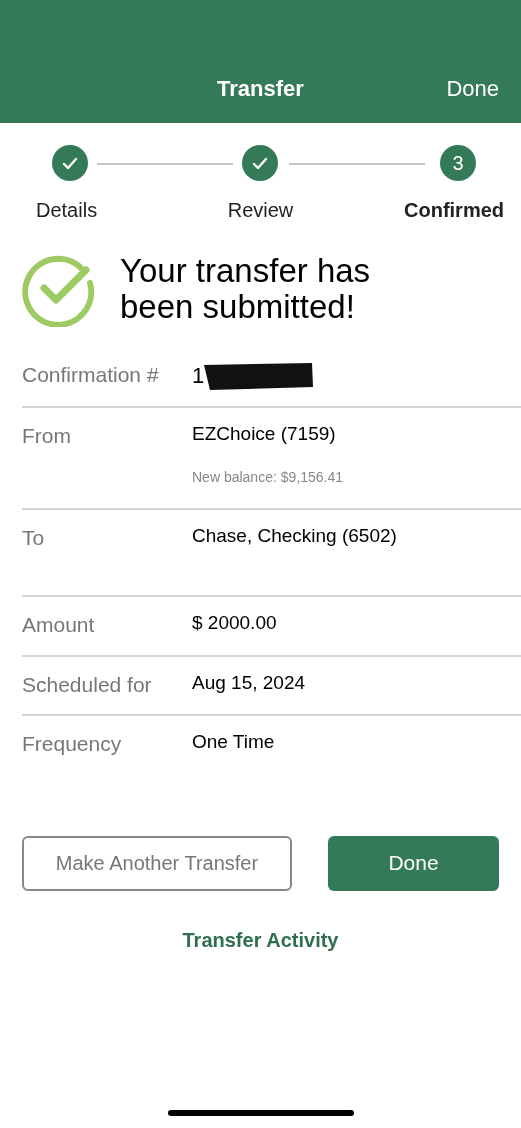 The height and width of the screenshot is (1128, 521). Describe the element at coordinates (294, 535) in the screenshot. I see `detail-value: Chase, Checking (6502)` at that location.